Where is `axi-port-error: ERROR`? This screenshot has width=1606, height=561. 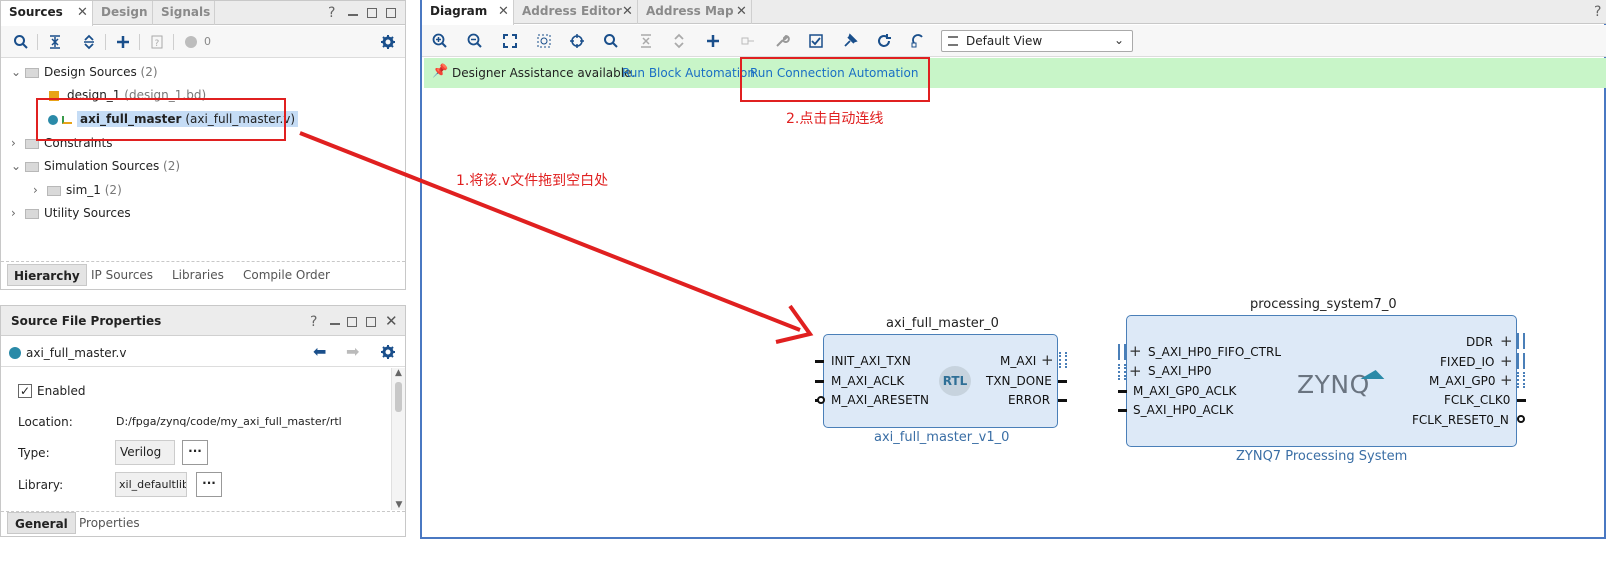 axi-port-error: ERROR is located at coordinates (1029, 400).